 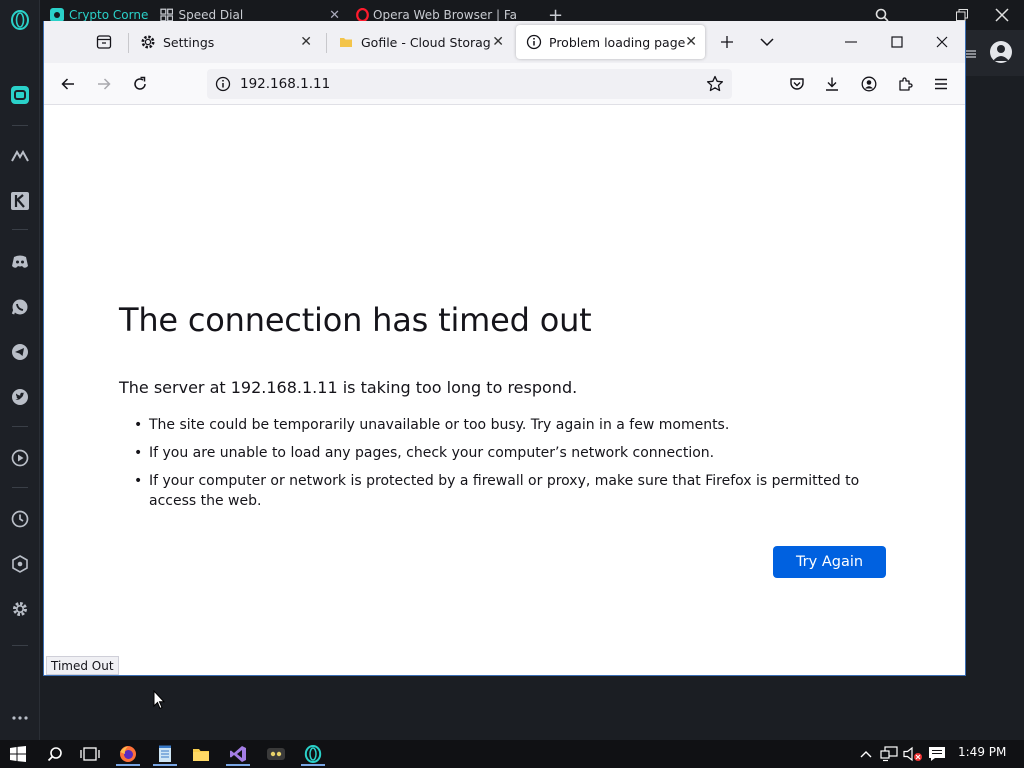 I want to click on firefox-view-icon, so click(x=104, y=42).